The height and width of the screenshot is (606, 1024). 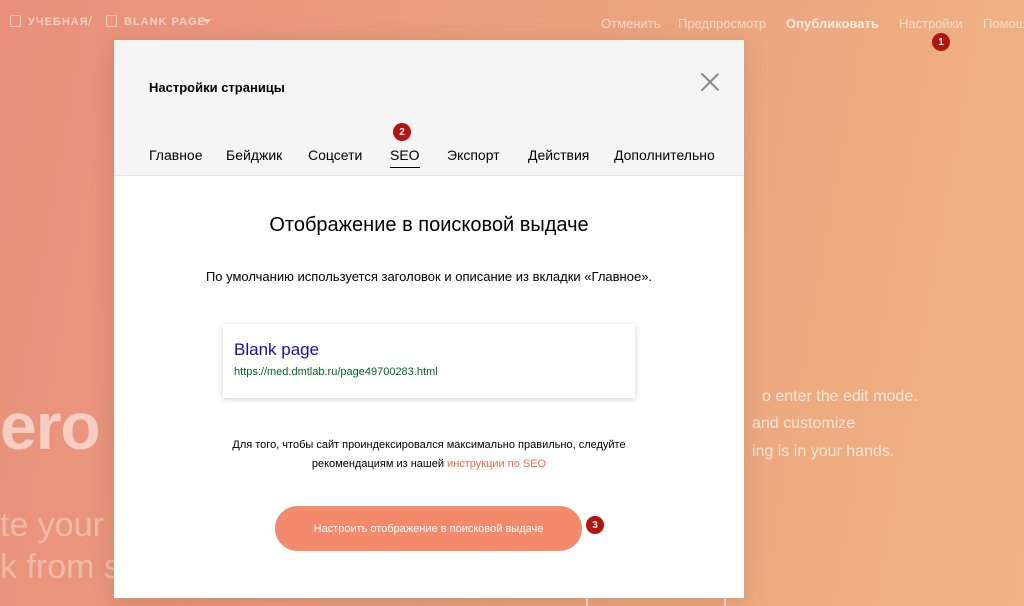 What do you see at coordinates (1003, 23) in the screenshot?
I see `help-button: Помощь` at bounding box center [1003, 23].